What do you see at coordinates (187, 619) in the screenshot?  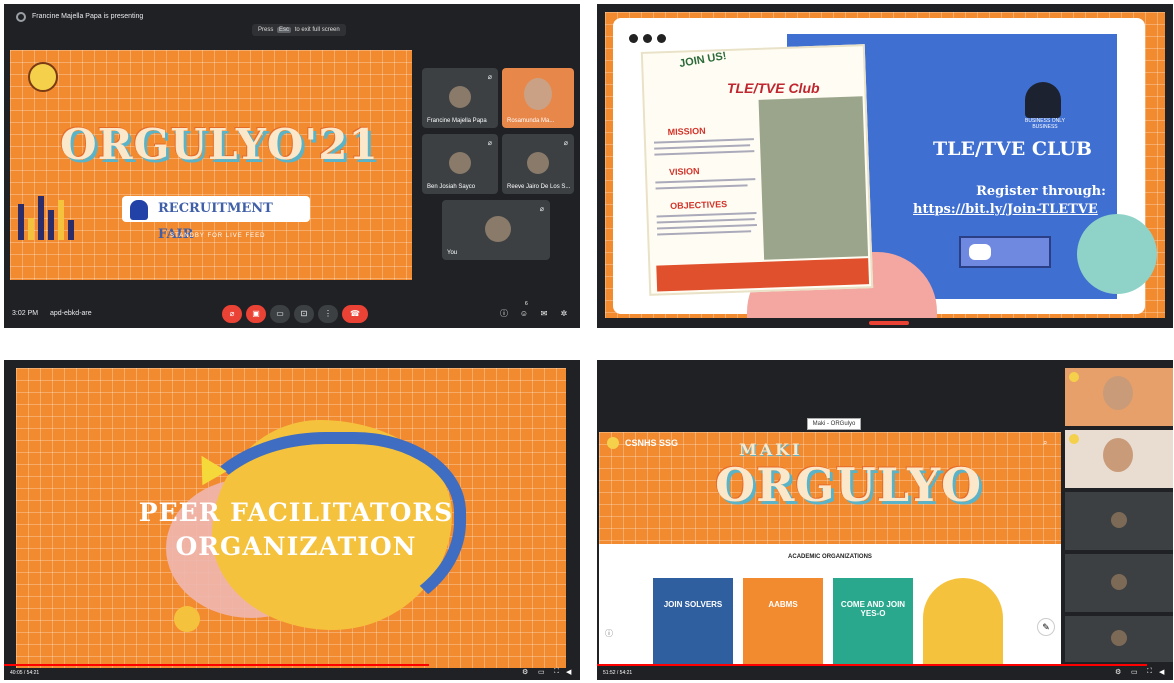 I see `yellow-circle` at bounding box center [187, 619].